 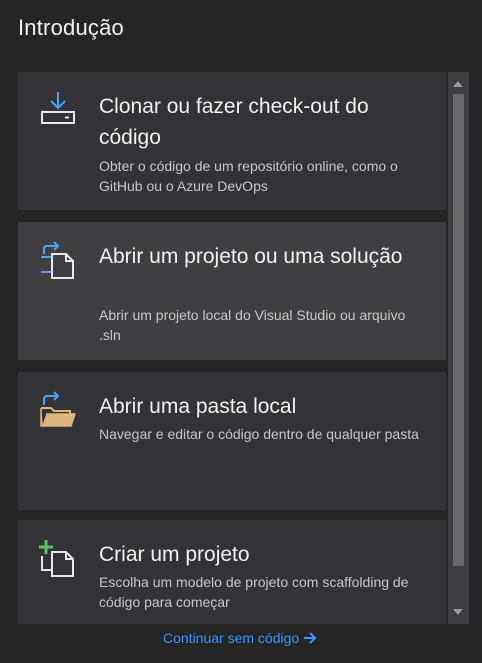 I want to click on open-project-icon, so click(x=58, y=260).